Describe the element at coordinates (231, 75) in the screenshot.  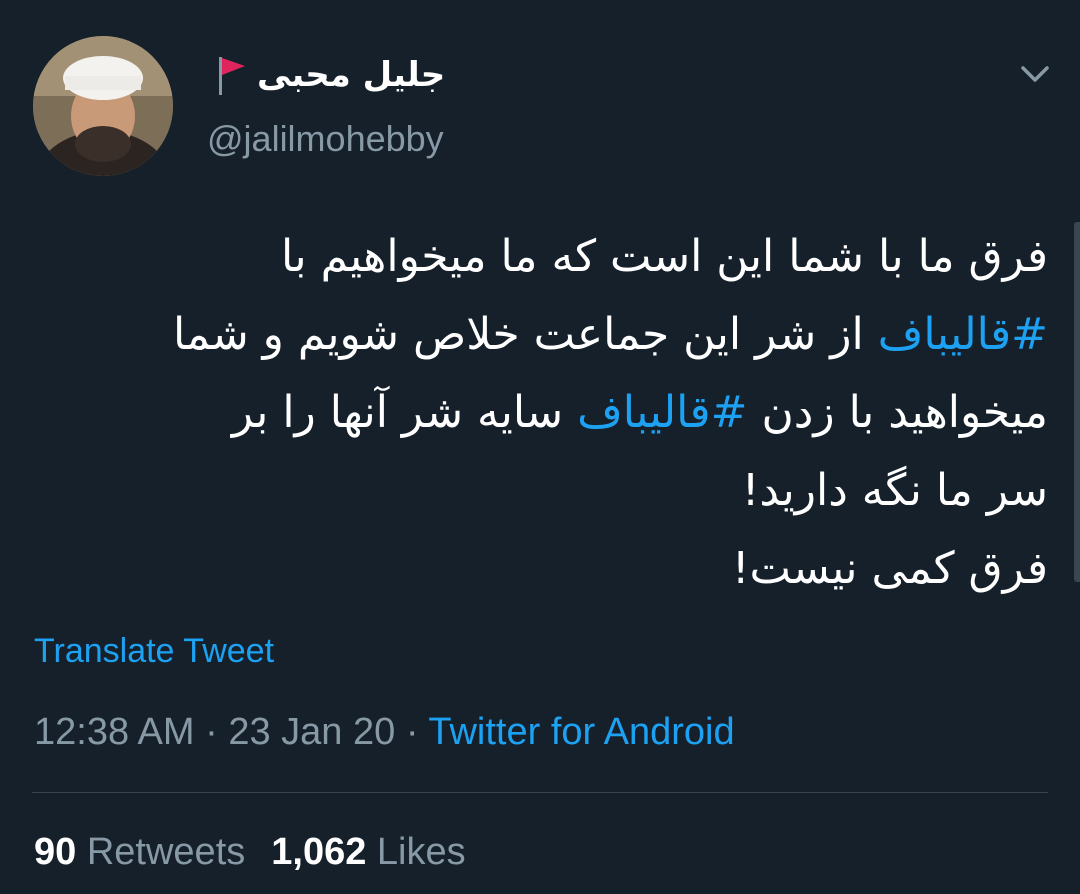
I see `red-flag-icon` at that location.